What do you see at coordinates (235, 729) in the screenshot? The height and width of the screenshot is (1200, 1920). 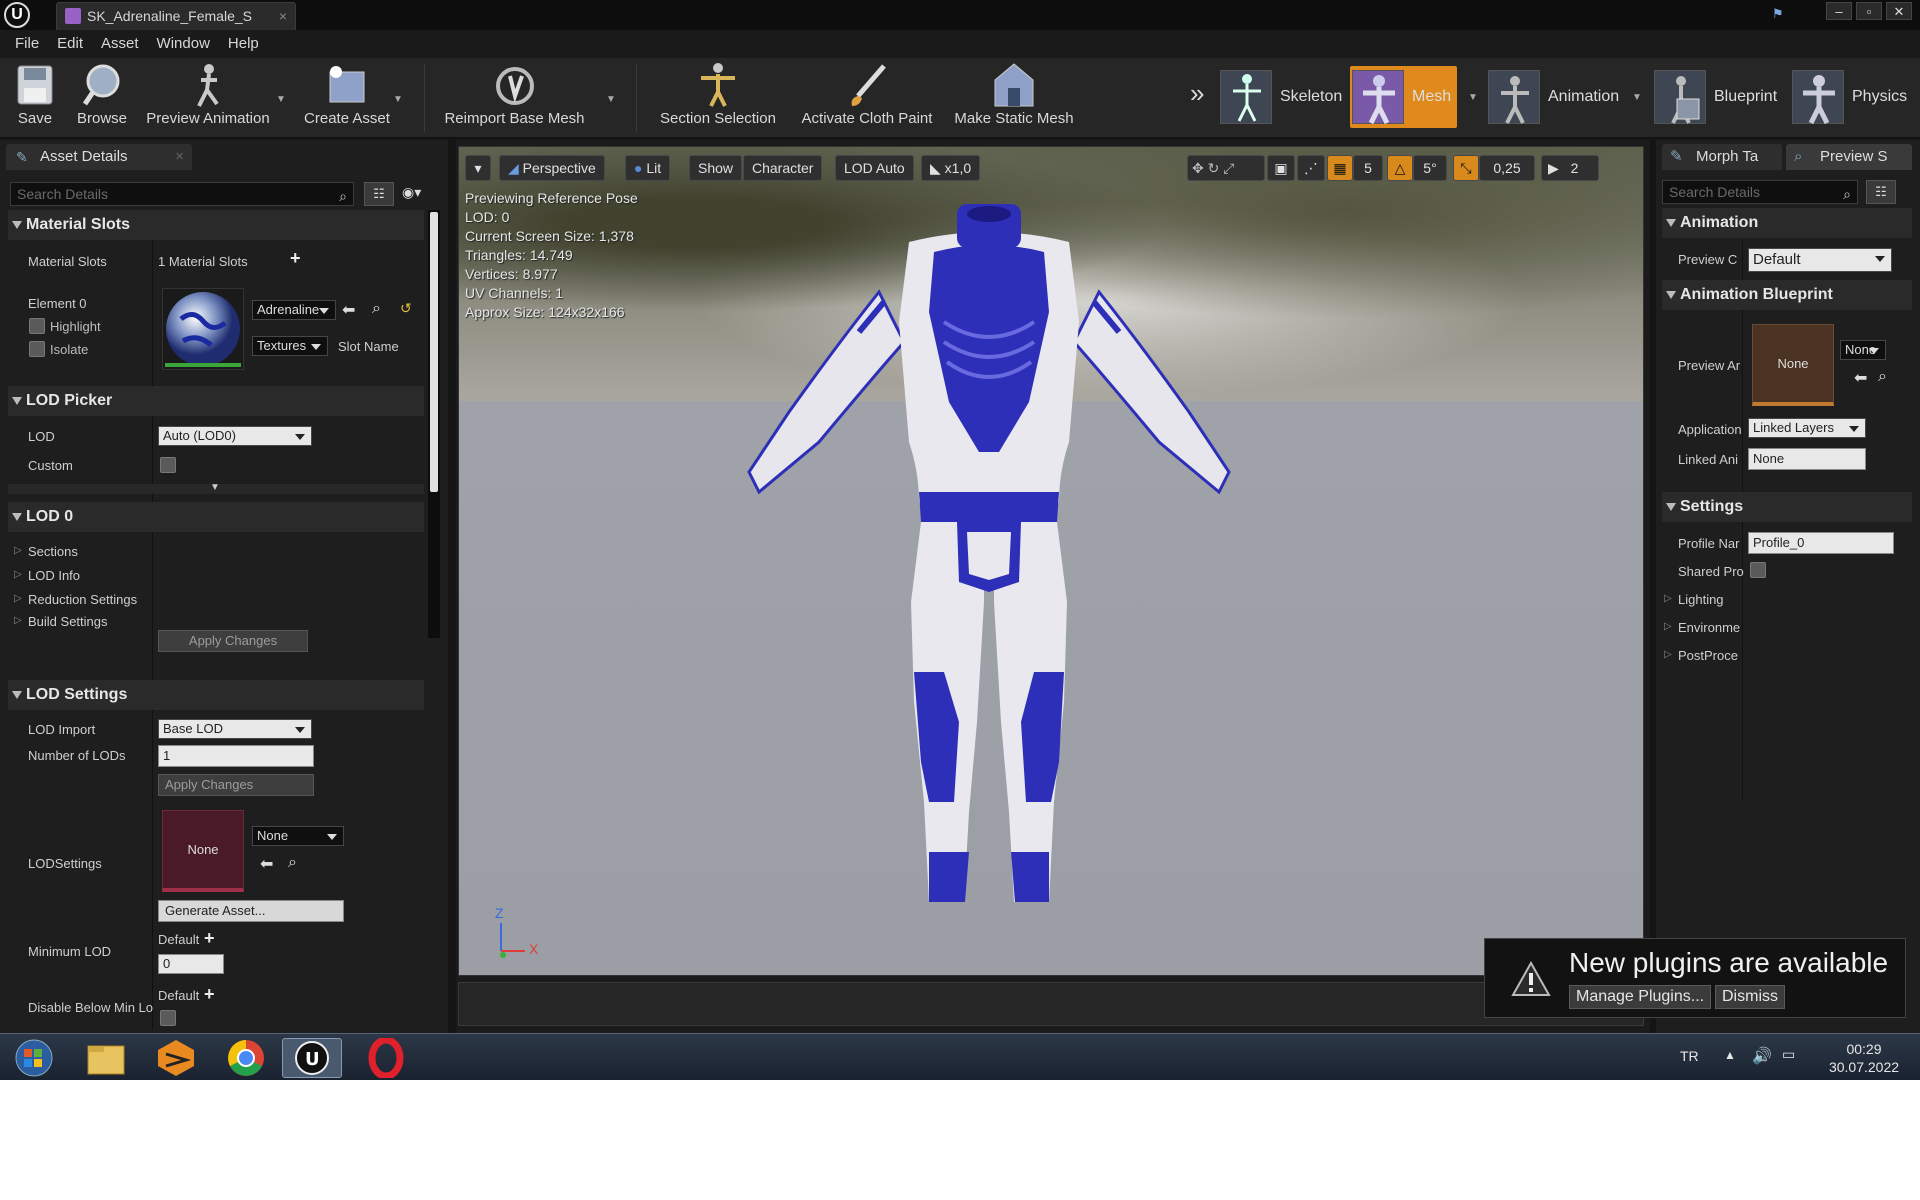 I see `lod-import-combo: Base LOD` at bounding box center [235, 729].